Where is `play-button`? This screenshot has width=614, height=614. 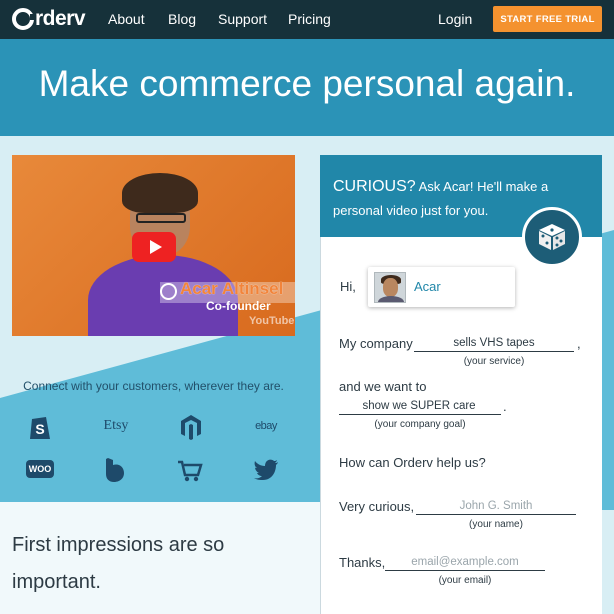
play-button is located at coordinates (154, 247).